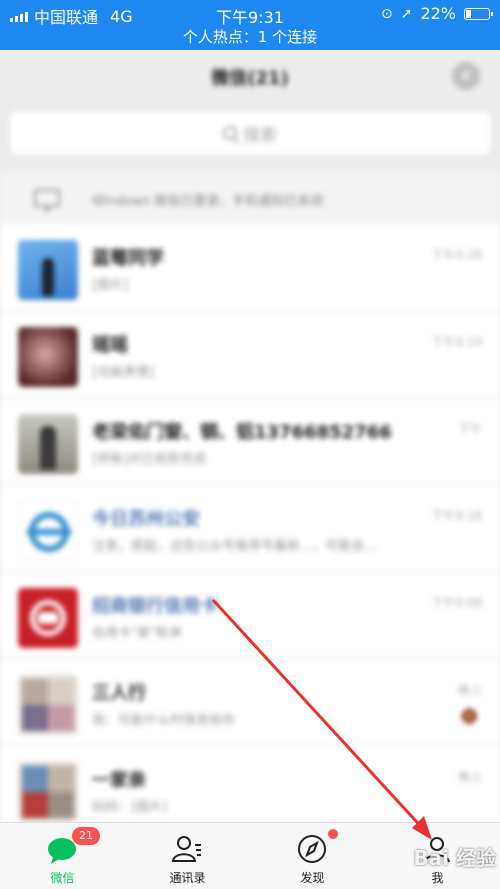  I want to click on chat-time: 下午9:19, so click(456, 342).